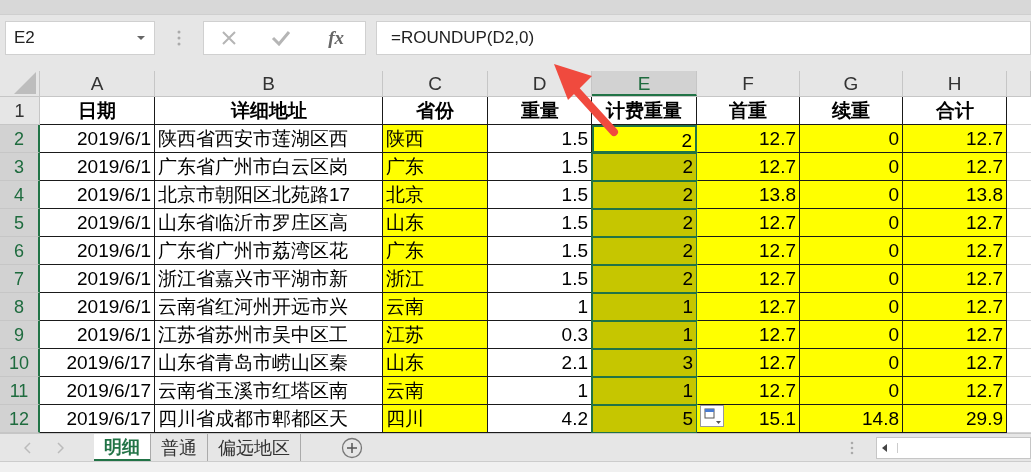 The height and width of the screenshot is (472, 1031). I want to click on next-sheet-icon, so click(60, 448).